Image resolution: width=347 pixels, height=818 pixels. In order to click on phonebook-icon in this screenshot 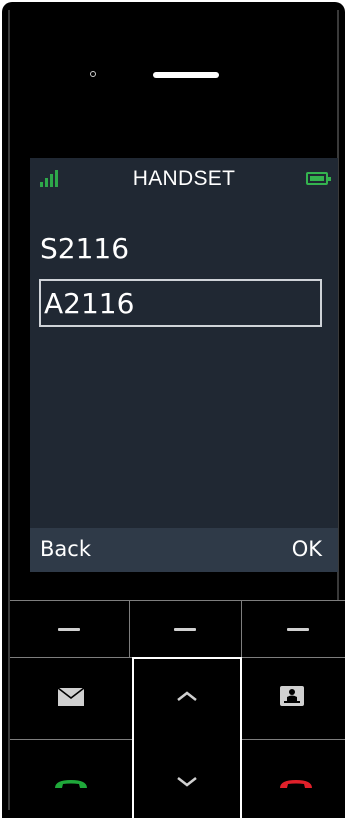, I will do `click(292, 696)`.